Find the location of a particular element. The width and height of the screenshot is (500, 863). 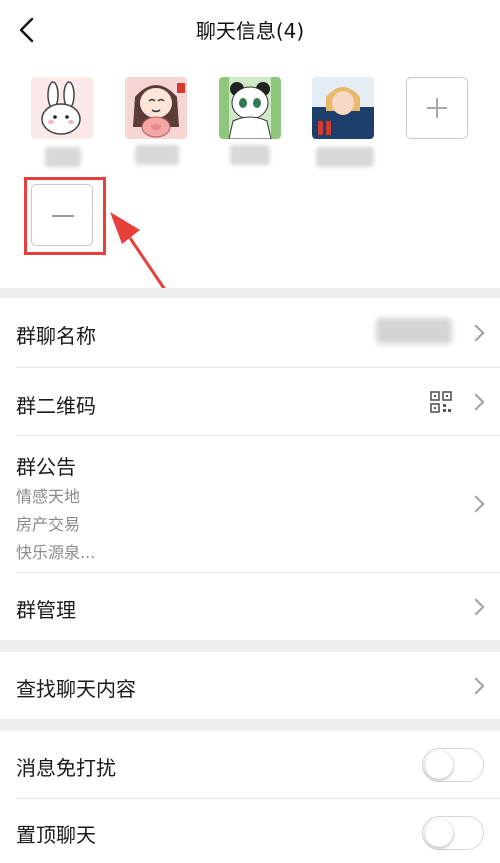

group-management-row: 群管理 is located at coordinates (250, 606).